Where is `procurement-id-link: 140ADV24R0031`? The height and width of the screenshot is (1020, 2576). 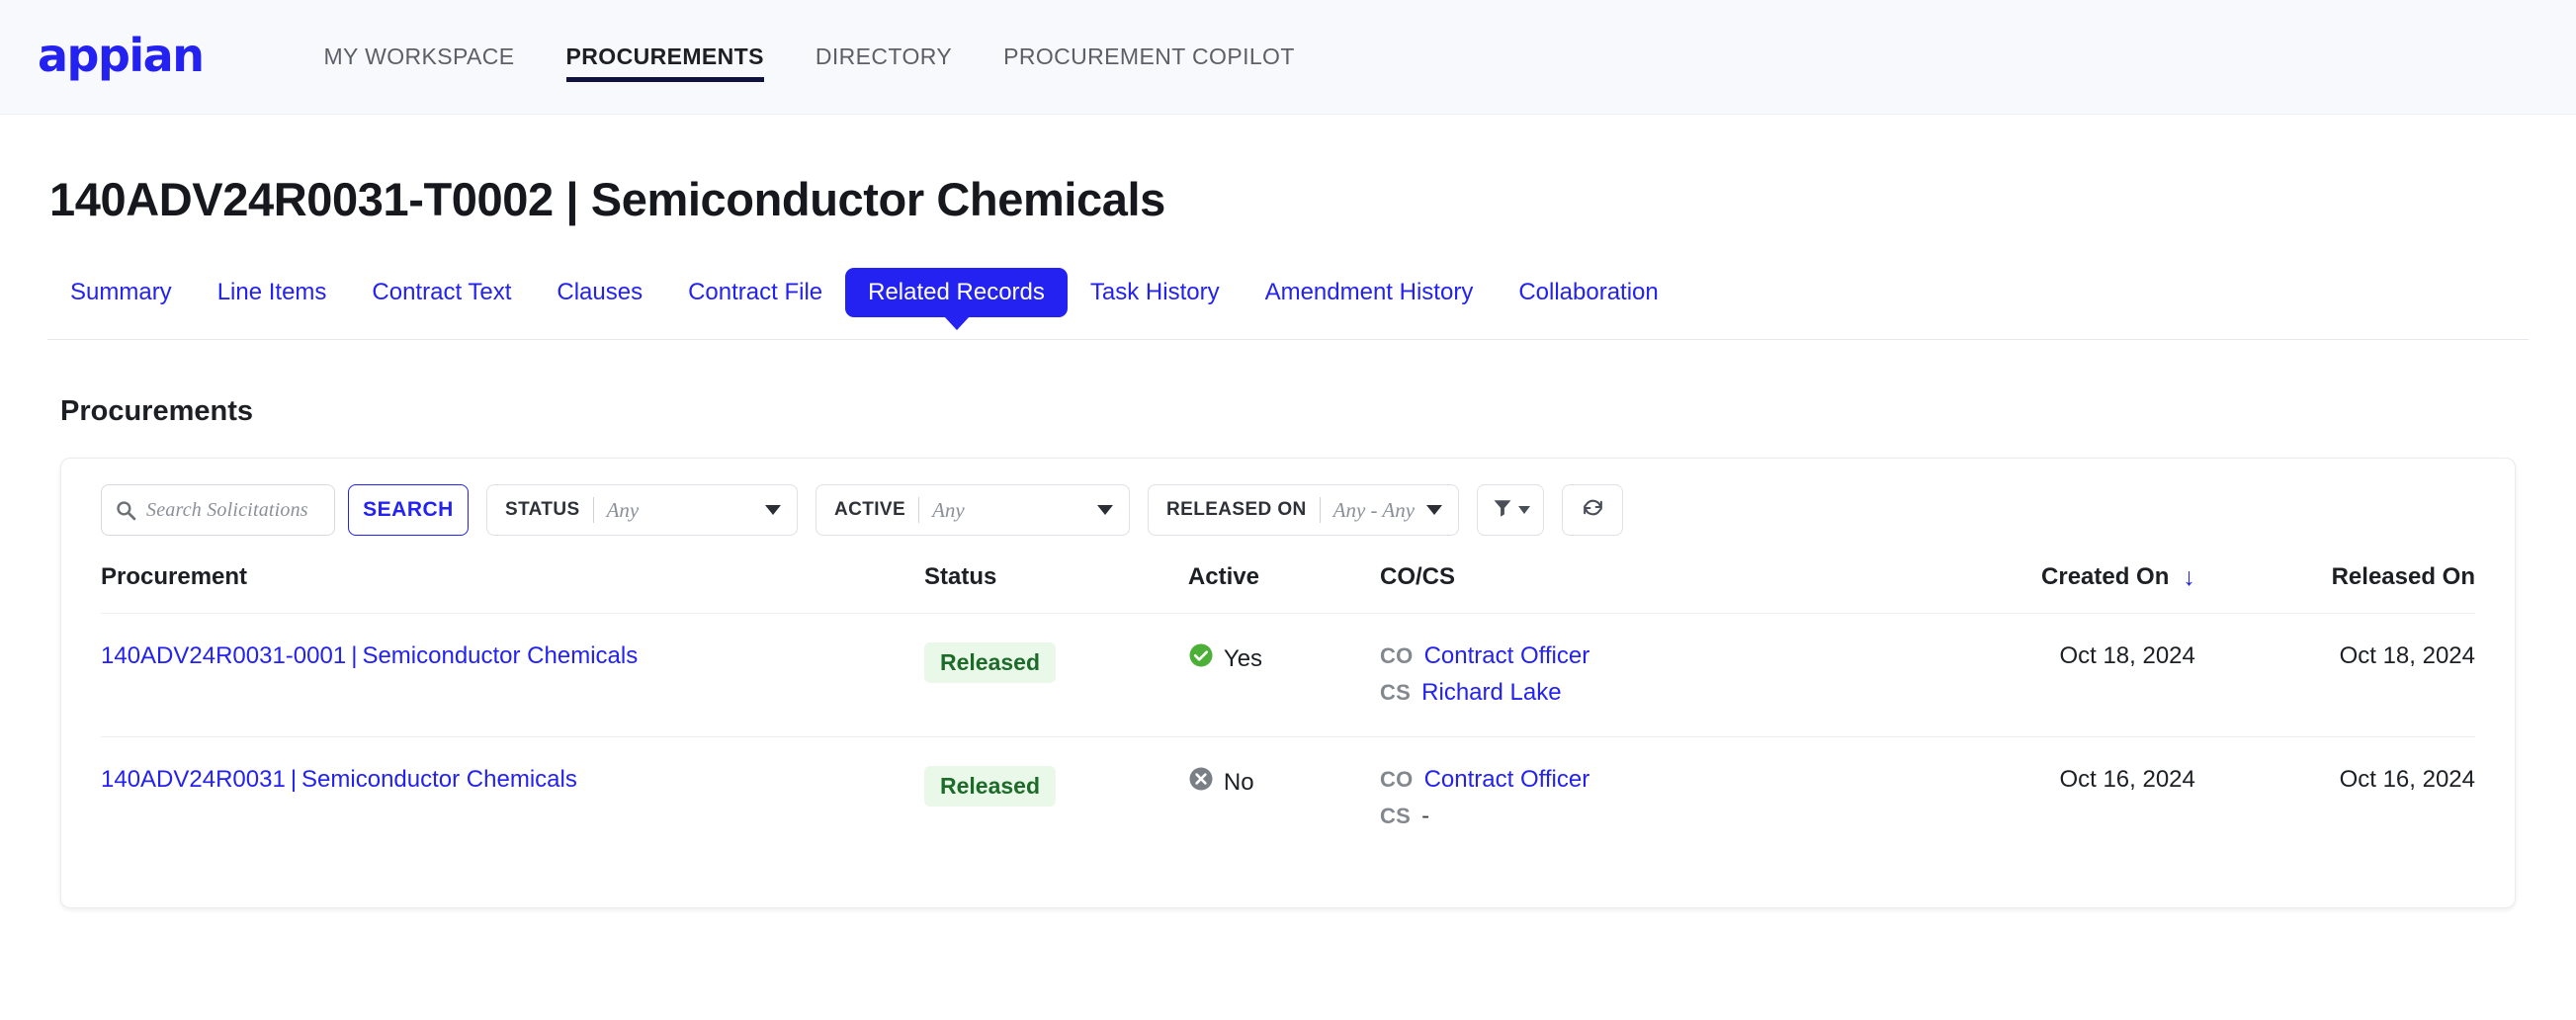
procurement-id-link: 140ADV24R0031 is located at coordinates (193, 779).